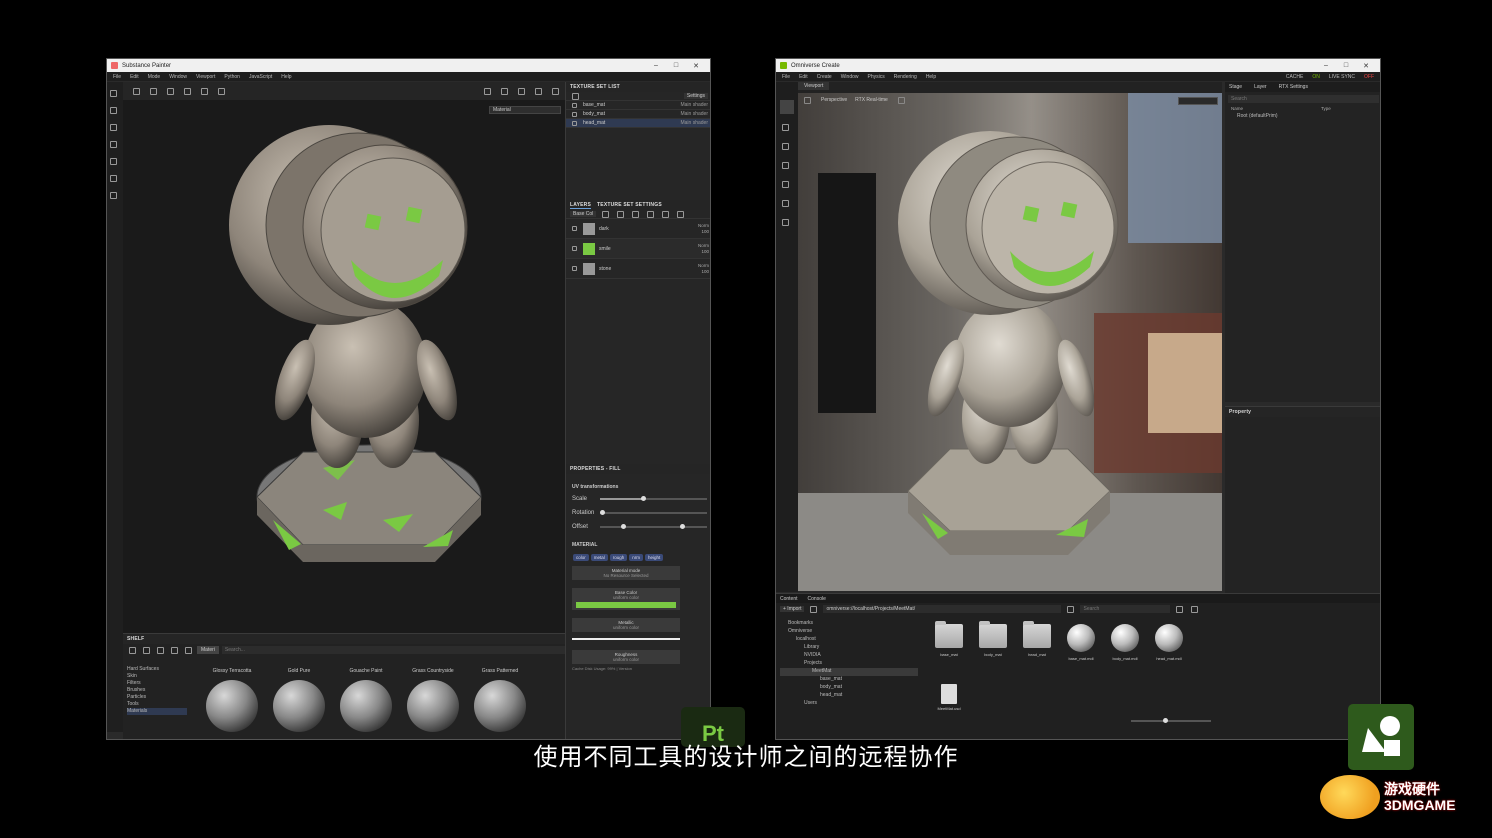 The height and width of the screenshot is (838, 1492). What do you see at coordinates (113, 93) in the screenshot?
I see `paint-tool-icon` at bounding box center [113, 93].